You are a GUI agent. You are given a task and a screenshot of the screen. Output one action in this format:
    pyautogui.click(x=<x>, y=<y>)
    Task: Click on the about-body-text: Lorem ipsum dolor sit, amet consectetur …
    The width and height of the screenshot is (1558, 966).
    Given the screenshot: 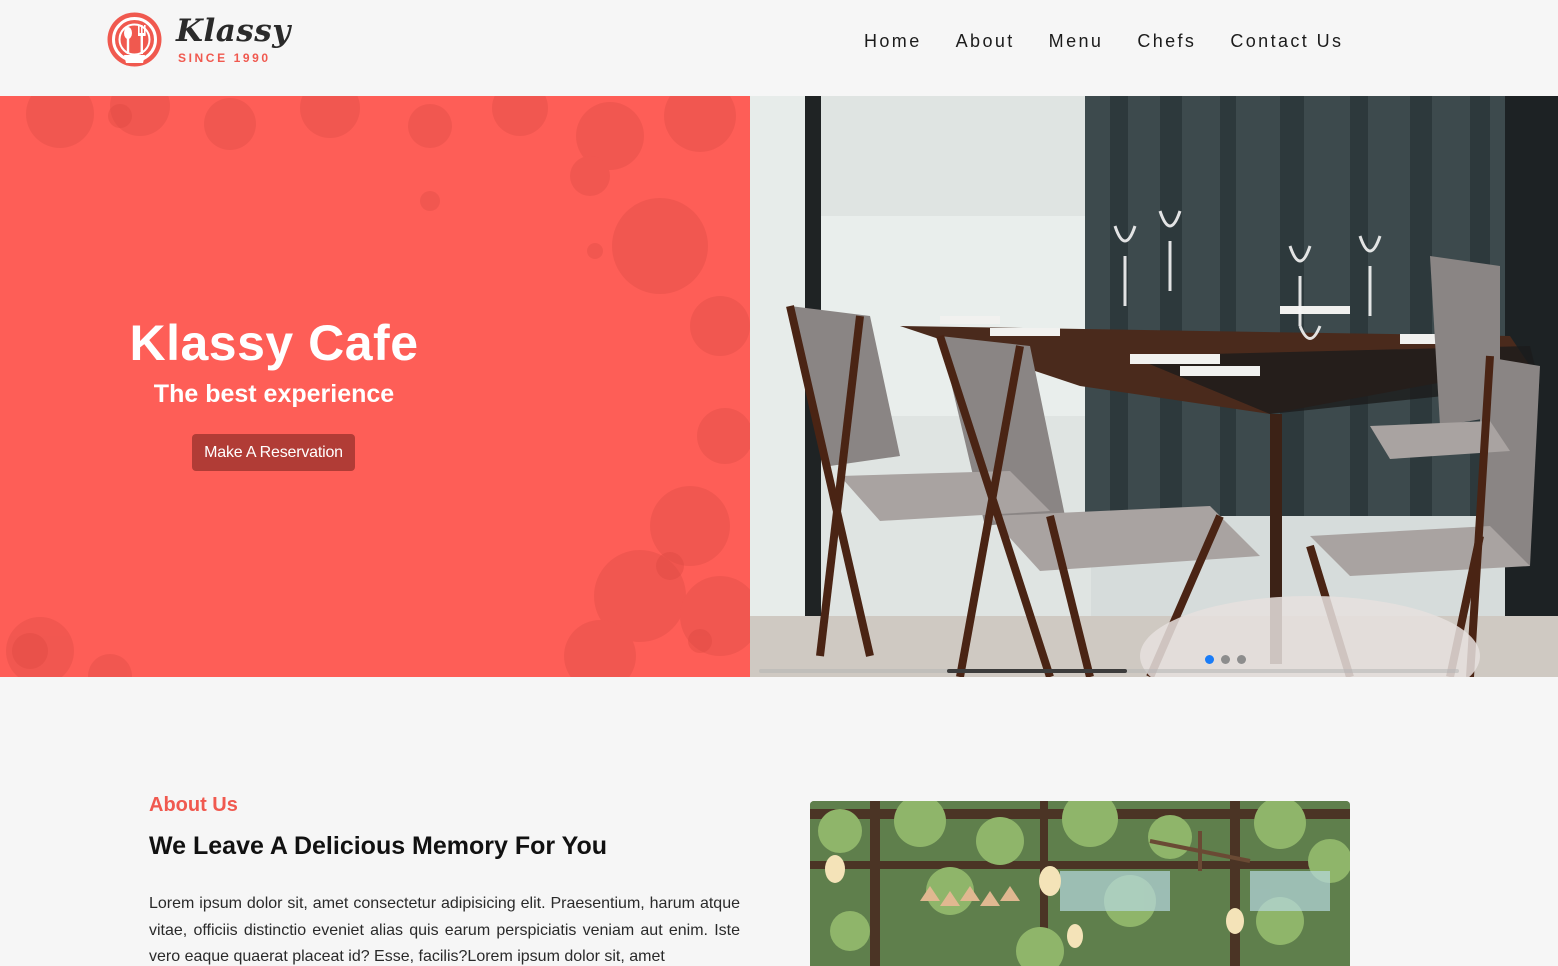 What is the action you would take?
    pyautogui.click(x=444, y=930)
    